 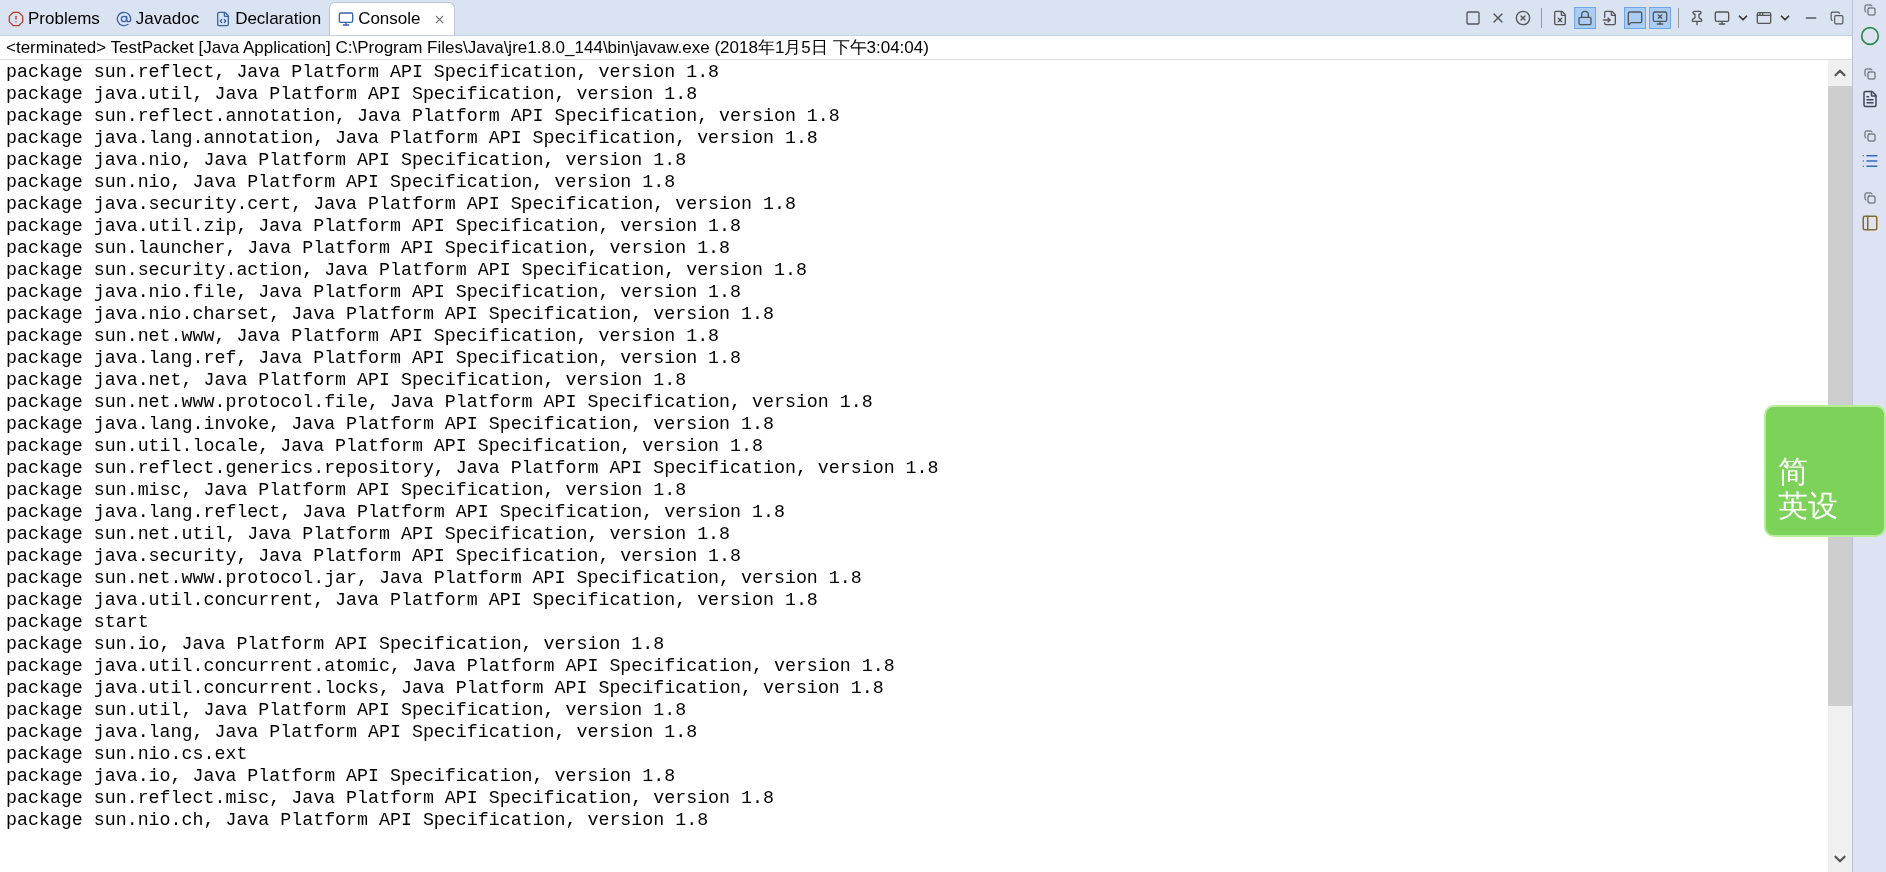 I want to click on console-line: package sun.util.locale, Java Platform API Specification, version 1.8, so click(x=384, y=446).